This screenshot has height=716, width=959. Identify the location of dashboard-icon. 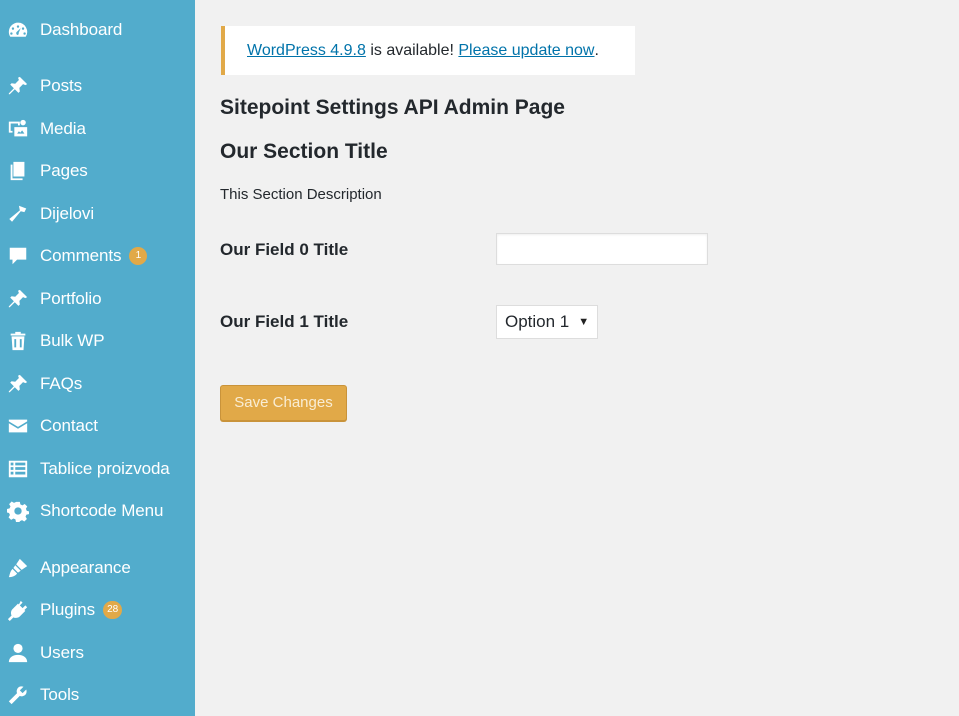
(18, 30).